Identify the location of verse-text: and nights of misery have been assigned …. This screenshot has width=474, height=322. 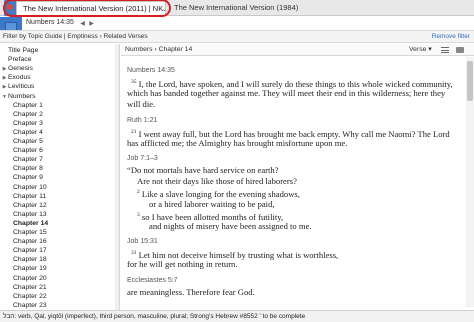
(230, 226).